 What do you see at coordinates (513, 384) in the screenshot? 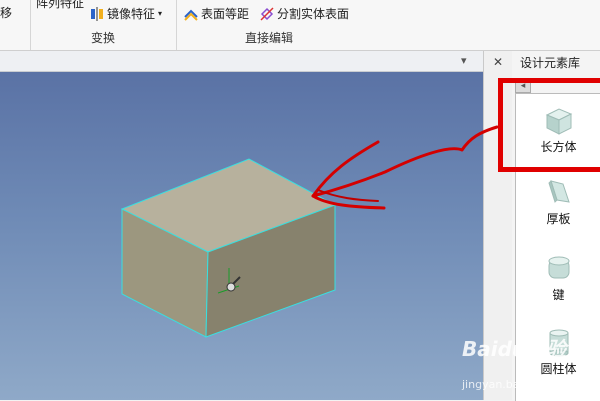
I see `watermark-url: jingyan.baidu.com` at bounding box center [513, 384].